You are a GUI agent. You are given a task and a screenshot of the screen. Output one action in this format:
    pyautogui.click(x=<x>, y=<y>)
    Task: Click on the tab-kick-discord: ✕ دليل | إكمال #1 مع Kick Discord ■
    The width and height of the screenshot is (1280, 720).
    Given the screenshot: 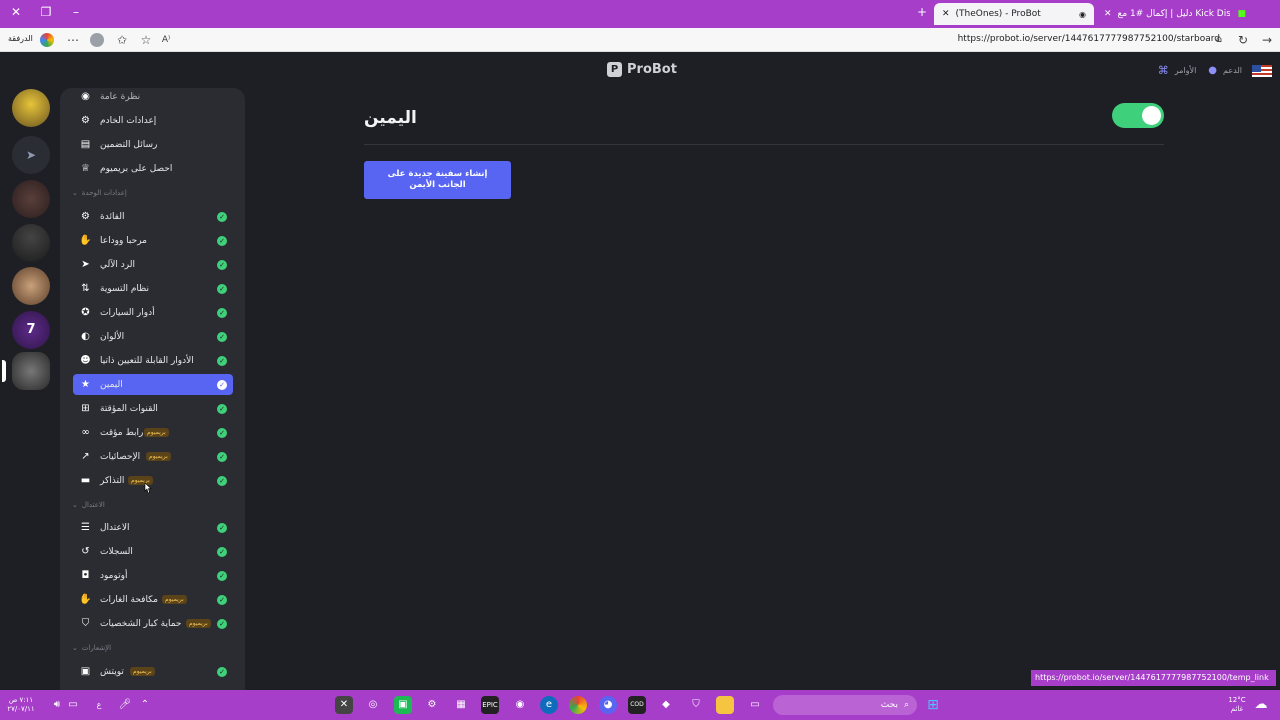 What is the action you would take?
    pyautogui.click(x=1175, y=14)
    